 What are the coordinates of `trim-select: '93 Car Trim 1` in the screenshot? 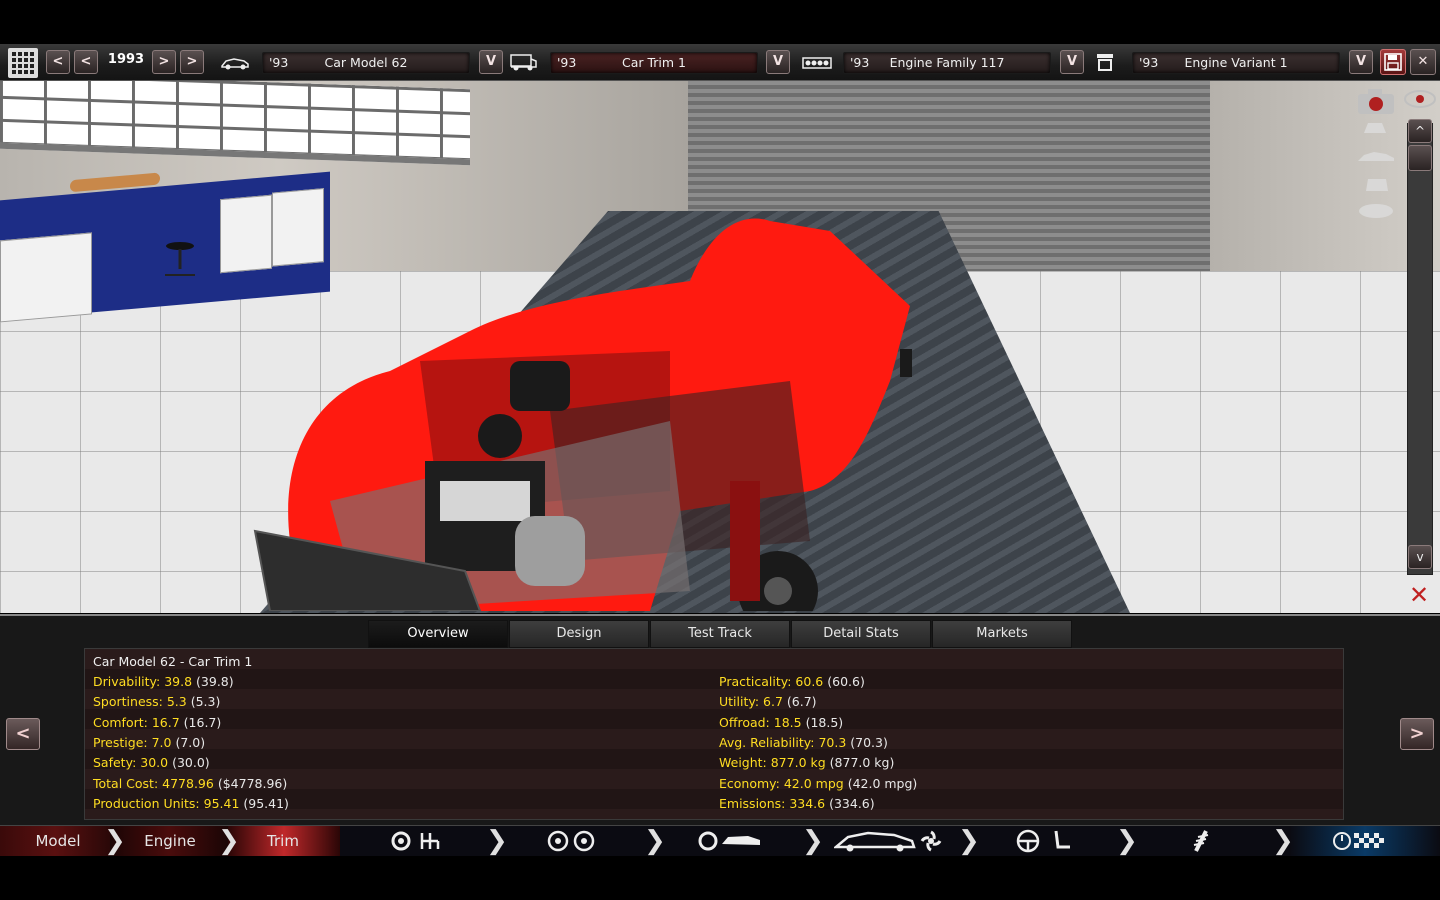 It's located at (654, 63).